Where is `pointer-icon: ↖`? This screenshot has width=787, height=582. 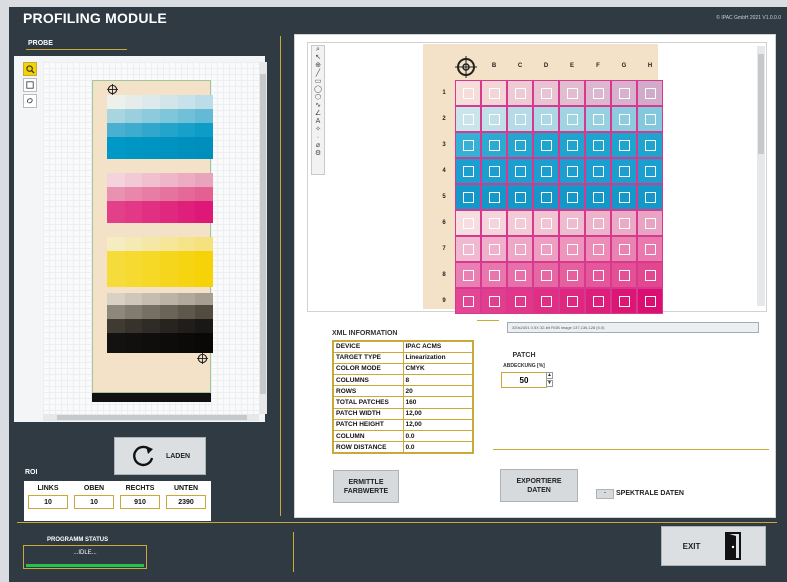
pointer-icon: ↖ is located at coordinates (318, 58).